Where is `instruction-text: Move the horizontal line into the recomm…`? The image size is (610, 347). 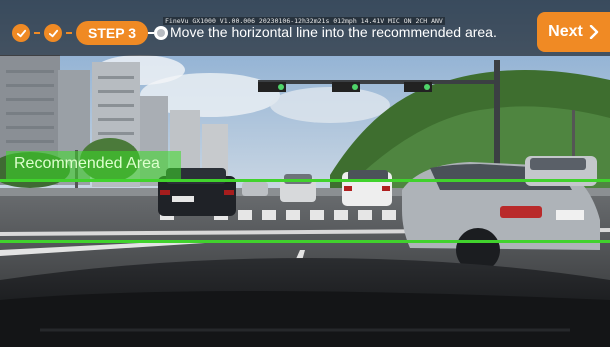 instruction-text: Move the horizontal line into the recomm… is located at coordinates (333, 32).